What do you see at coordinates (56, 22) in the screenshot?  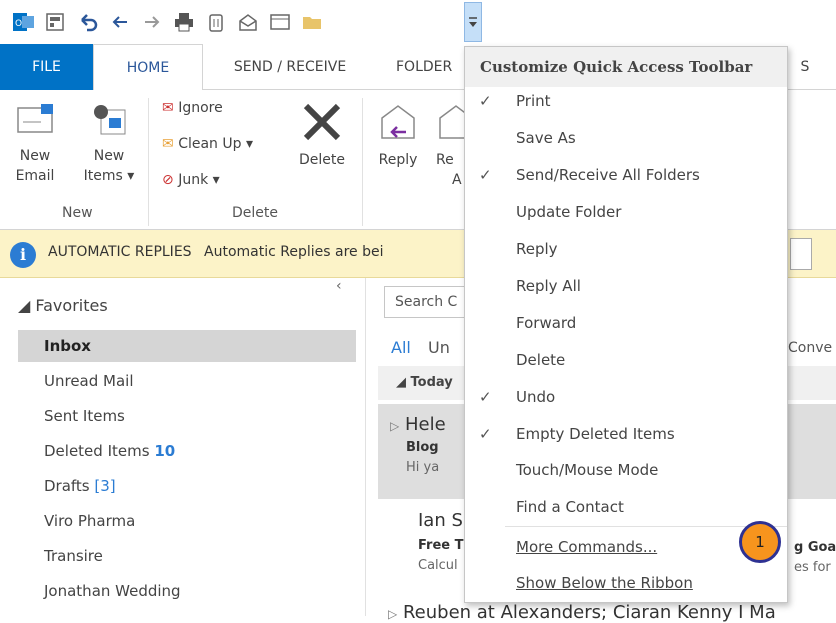 I see `send-receive-all-icon` at bounding box center [56, 22].